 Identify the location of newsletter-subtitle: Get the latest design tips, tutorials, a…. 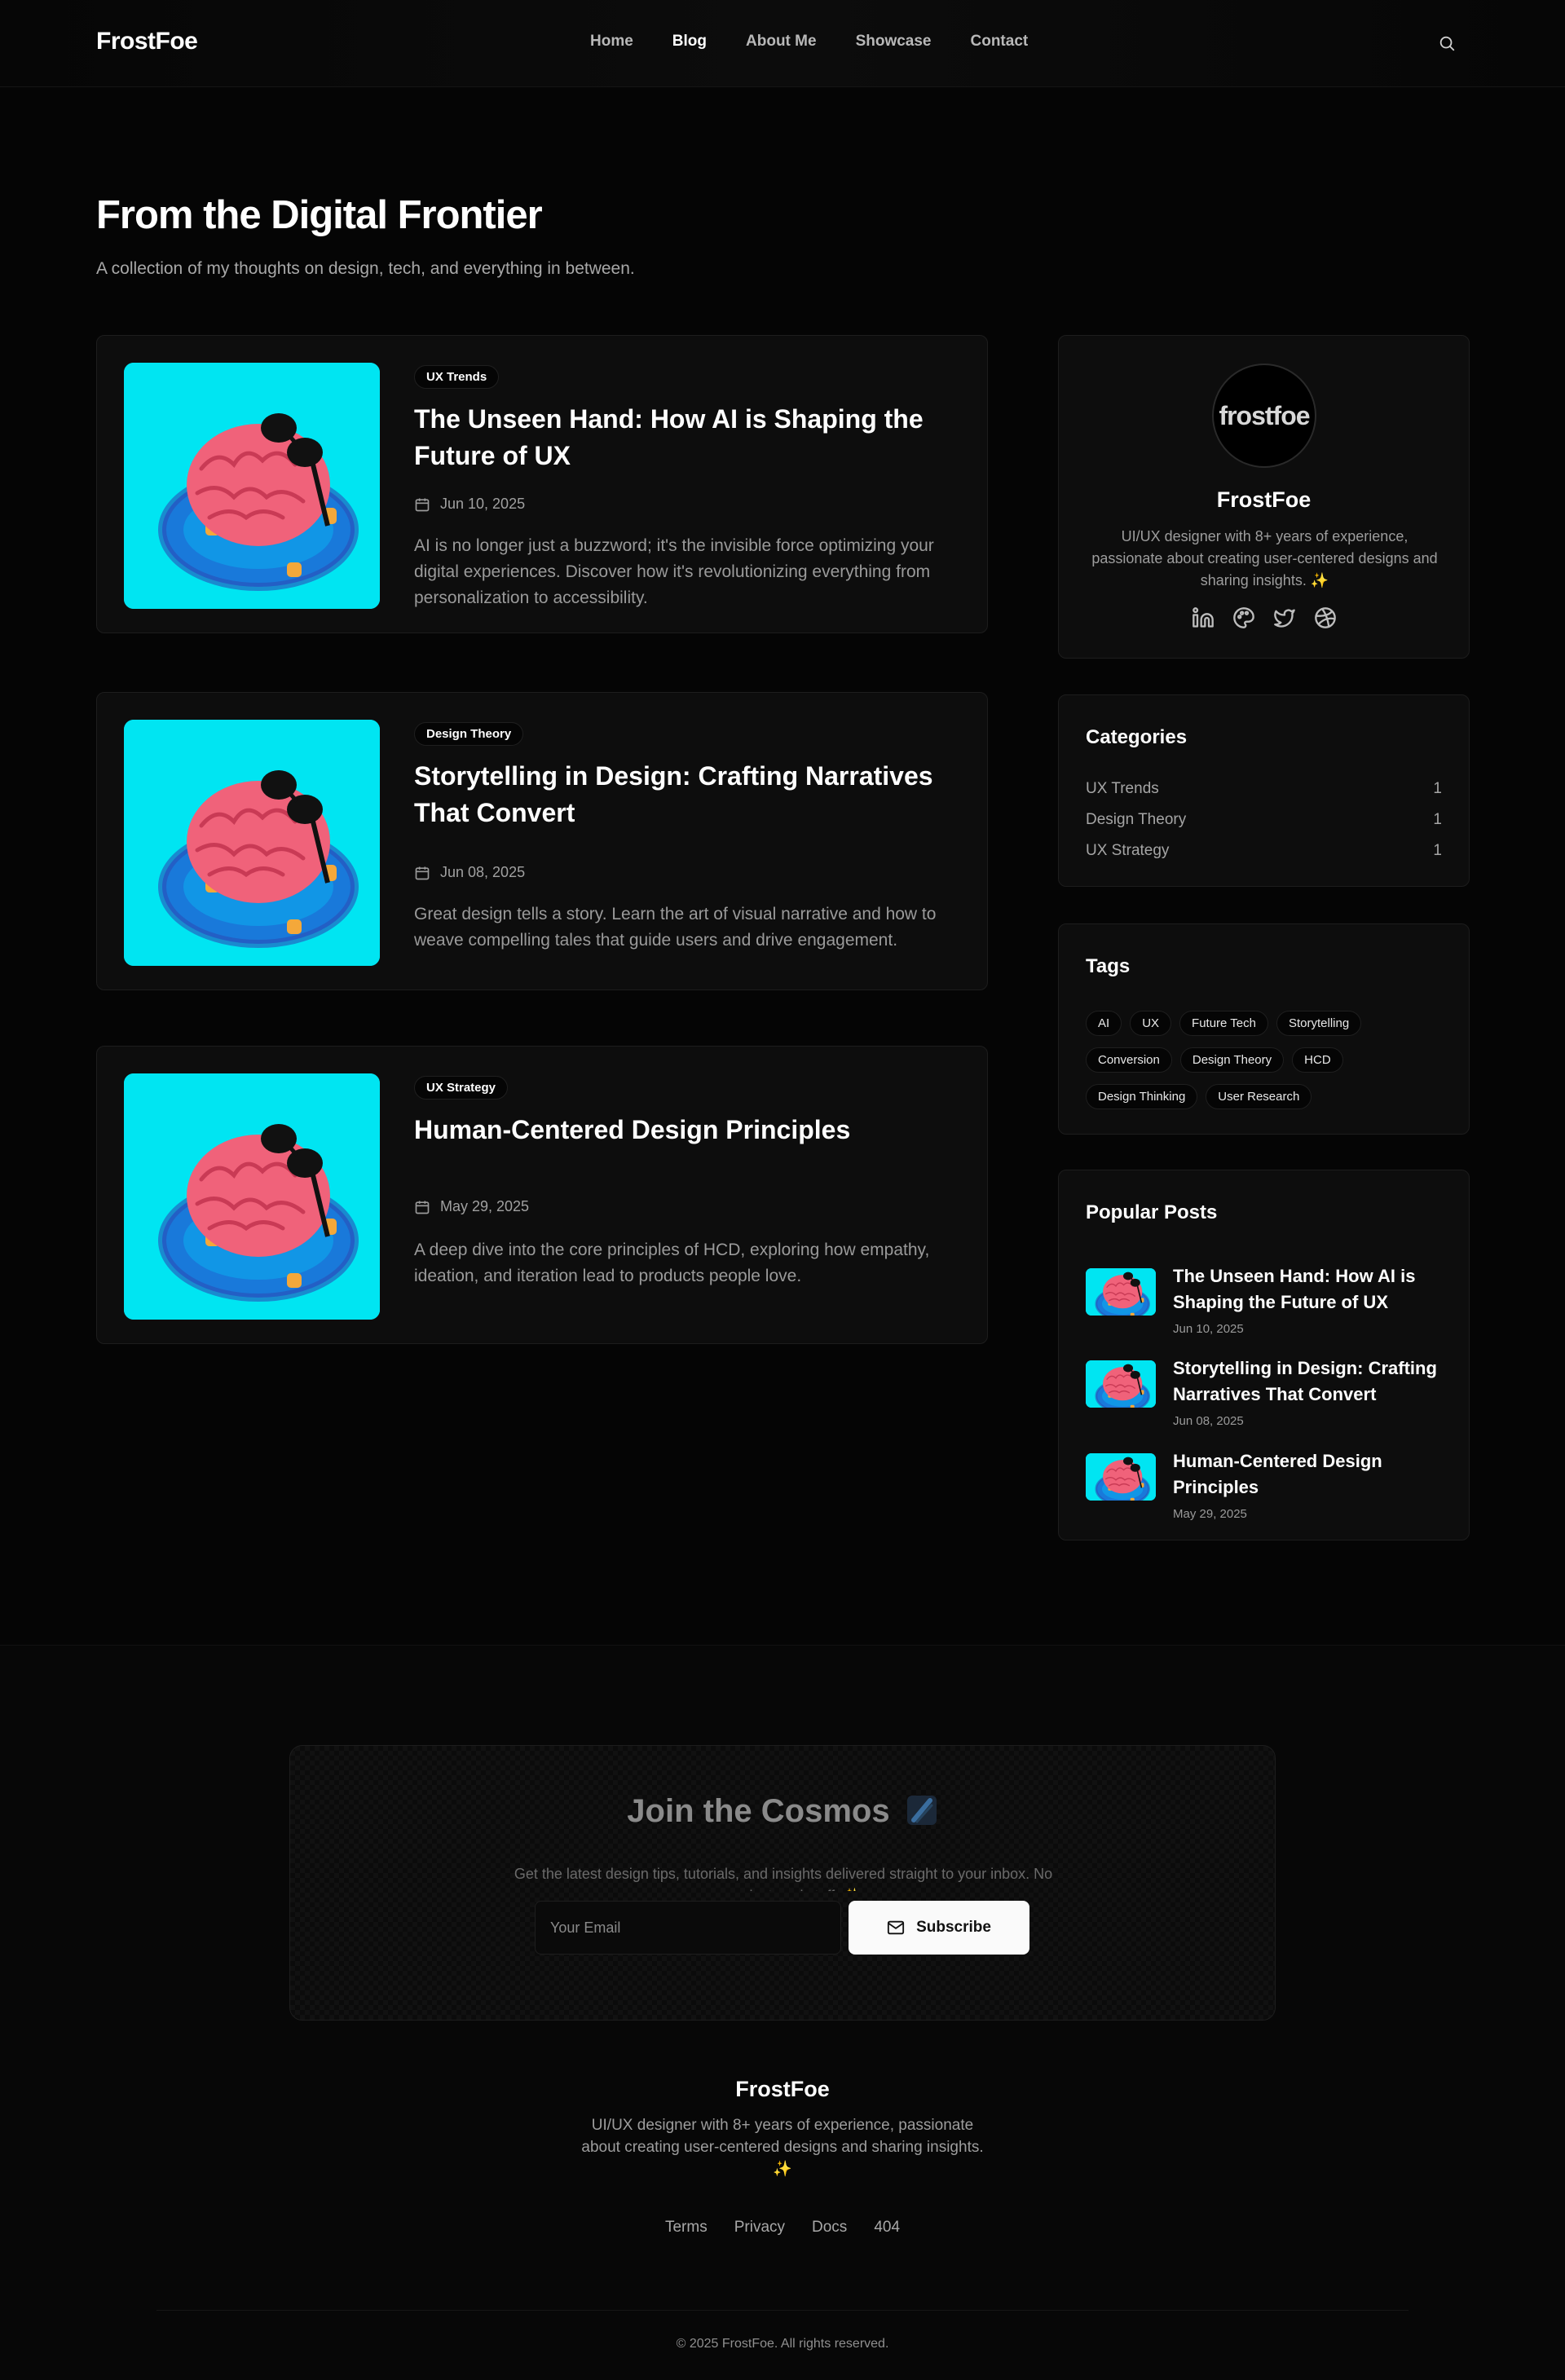
(783, 1879).